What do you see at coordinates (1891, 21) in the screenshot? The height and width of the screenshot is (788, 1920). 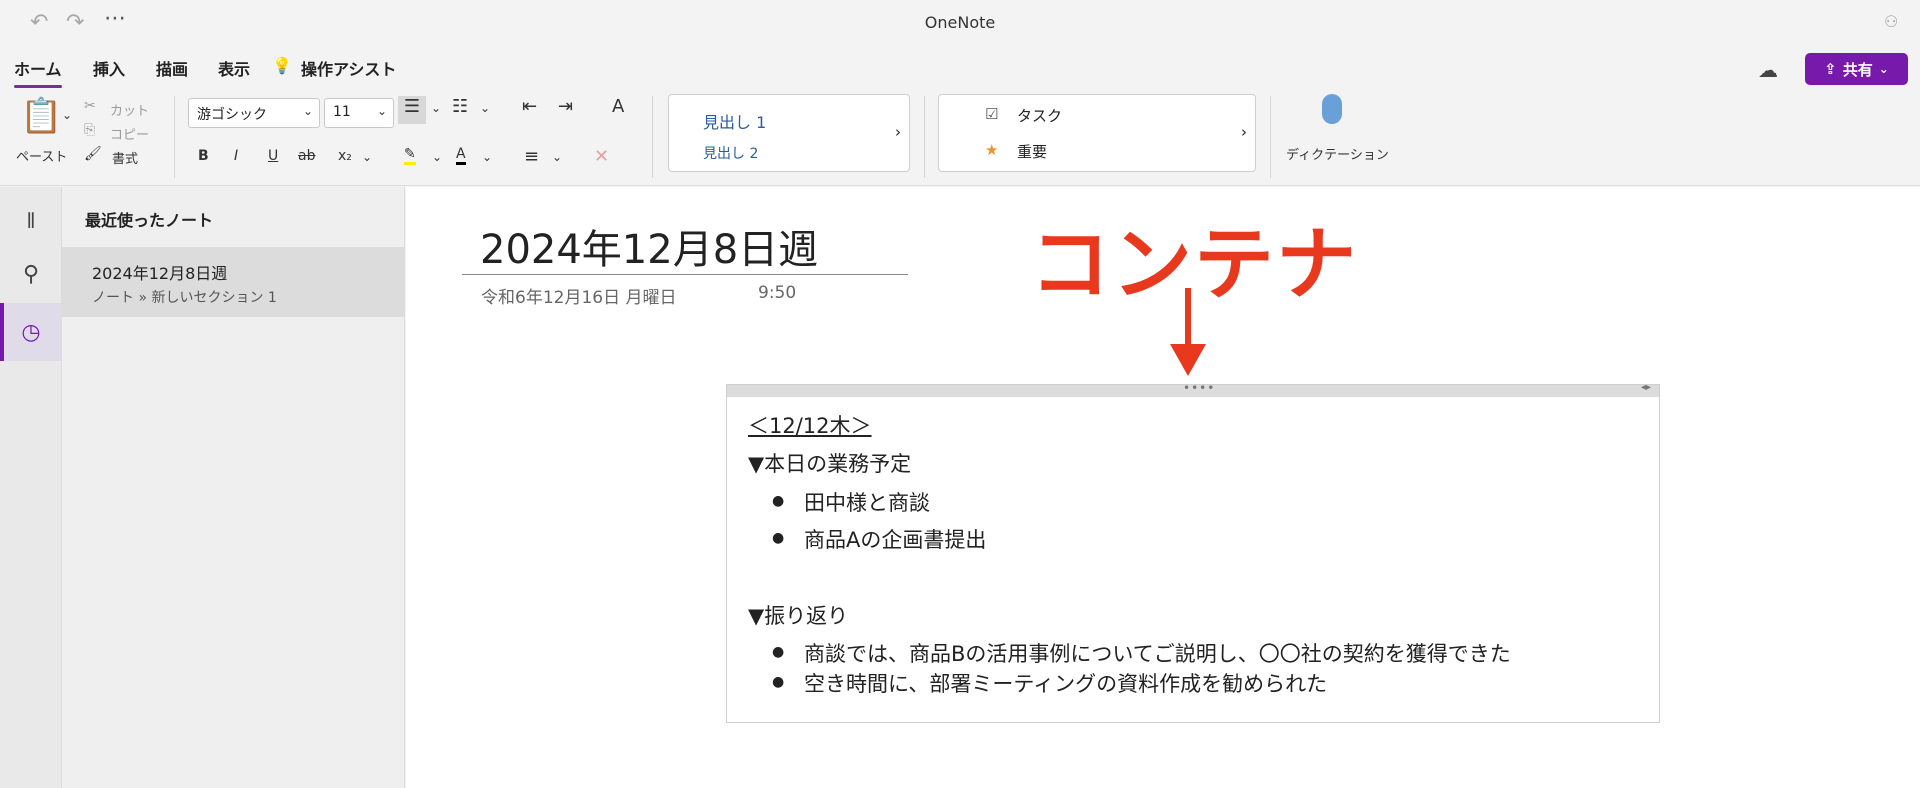 I see `account-icon: ⚇` at bounding box center [1891, 21].